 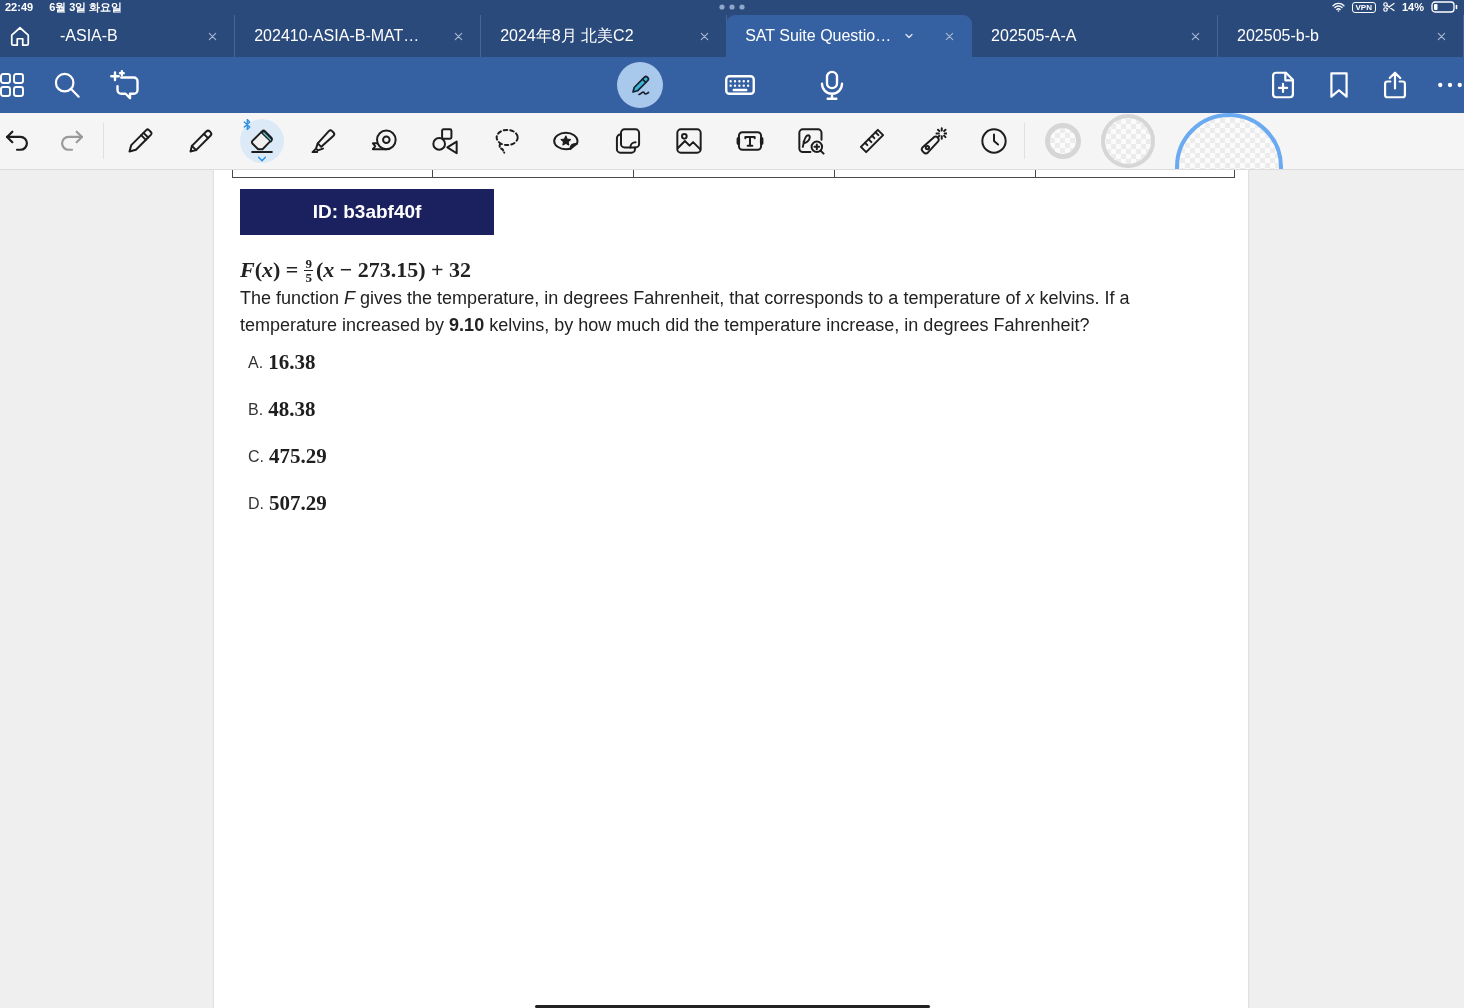 What do you see at coordinates (262, 141) in the screenshot?
I see `eraser-icon` at bounding box center [262, 141].